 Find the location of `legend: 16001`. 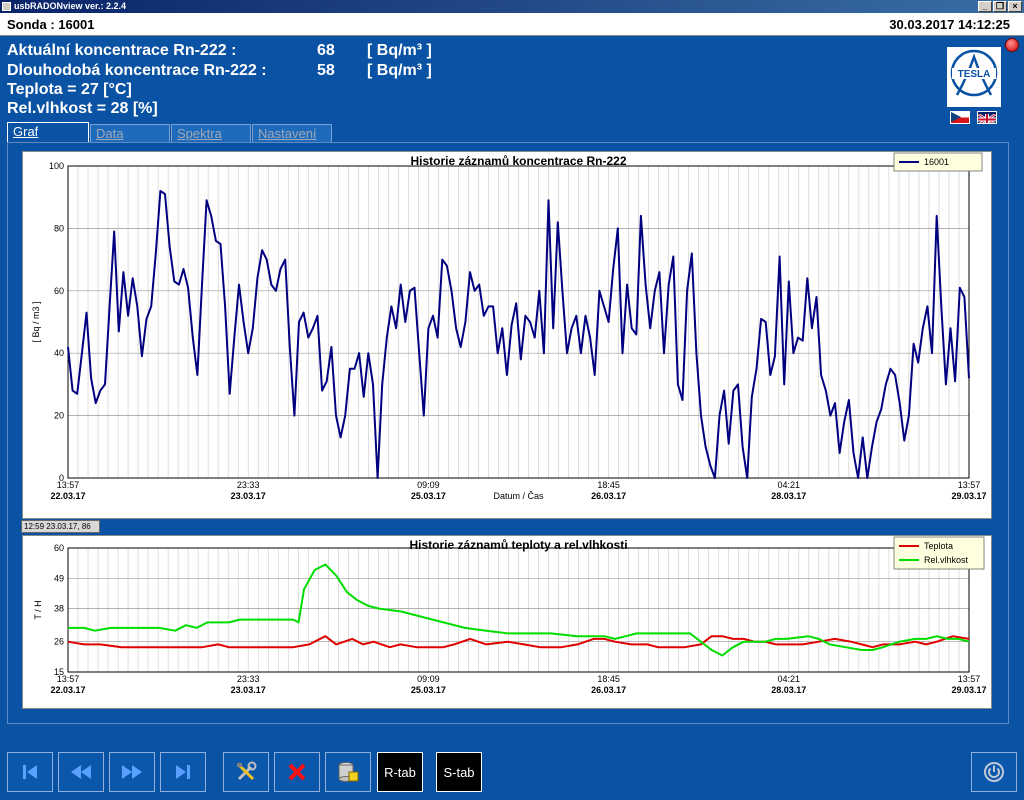

legend: 16001 is located at coordinates (938, 162).